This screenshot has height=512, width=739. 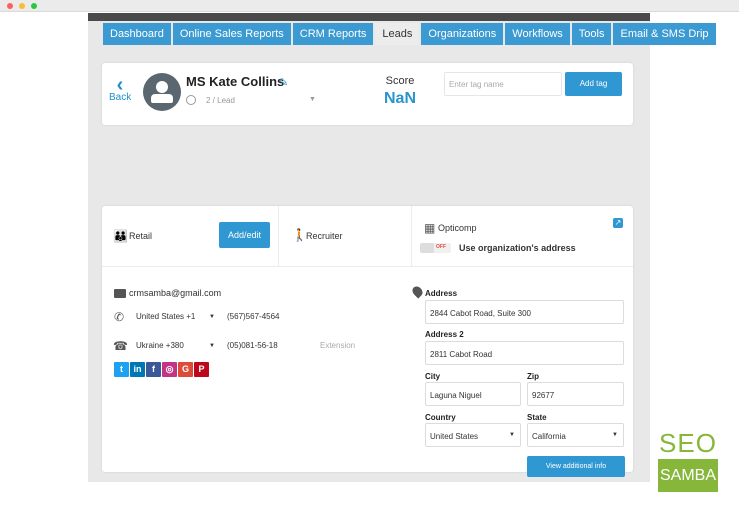 I want to click on avatar, so click(x=162, y=92).